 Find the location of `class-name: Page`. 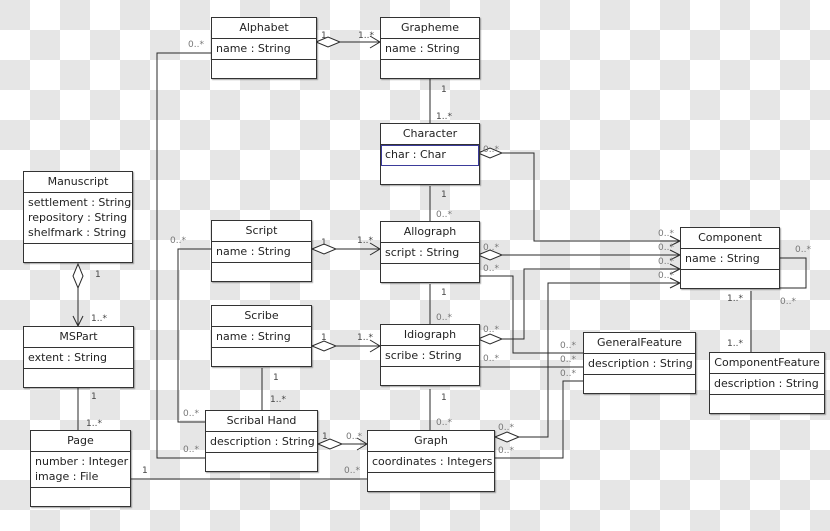

class-name: Page is located at coordinates (80, 441).